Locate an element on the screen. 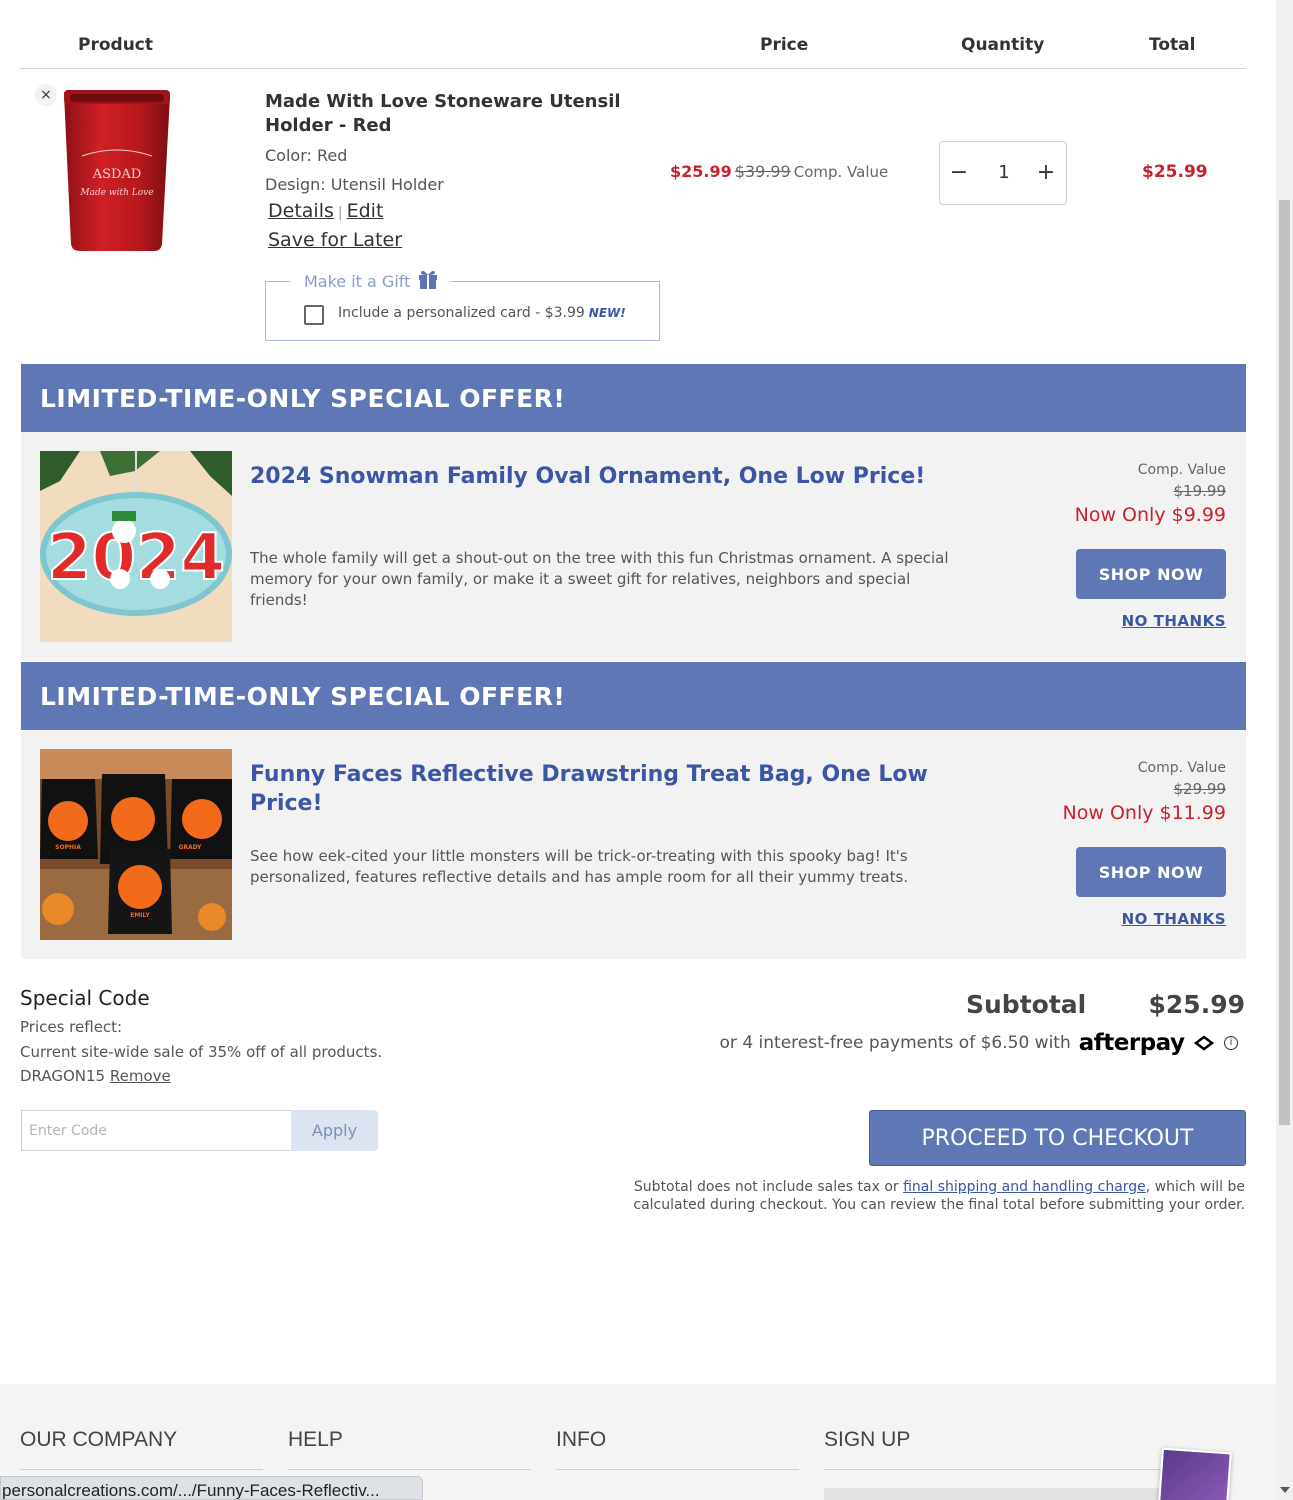  quantity-stepper: − + is located at coordinates (1003, 173).